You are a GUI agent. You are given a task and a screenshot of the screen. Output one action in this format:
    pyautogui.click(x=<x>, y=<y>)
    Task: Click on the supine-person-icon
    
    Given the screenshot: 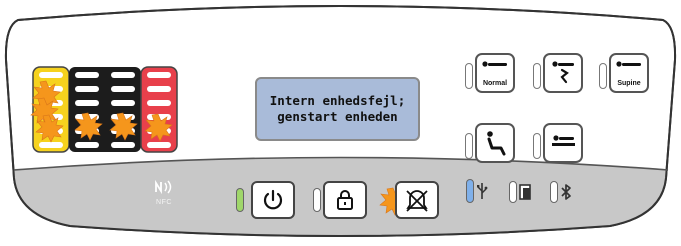 What is the action you would take?
    pyautogui.click(x=628, y=64)
    